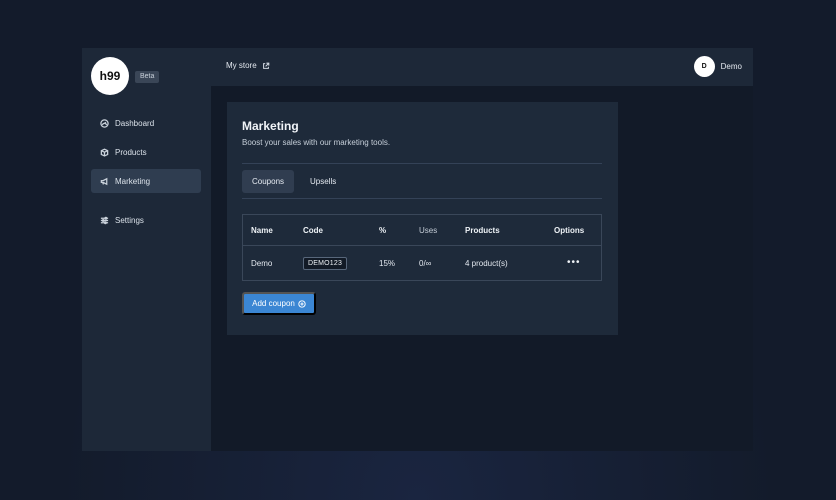  Describe the element at coordinates (297, 181) in the screenshot. I see `tab-bar: Coupons Upsells` at that location.